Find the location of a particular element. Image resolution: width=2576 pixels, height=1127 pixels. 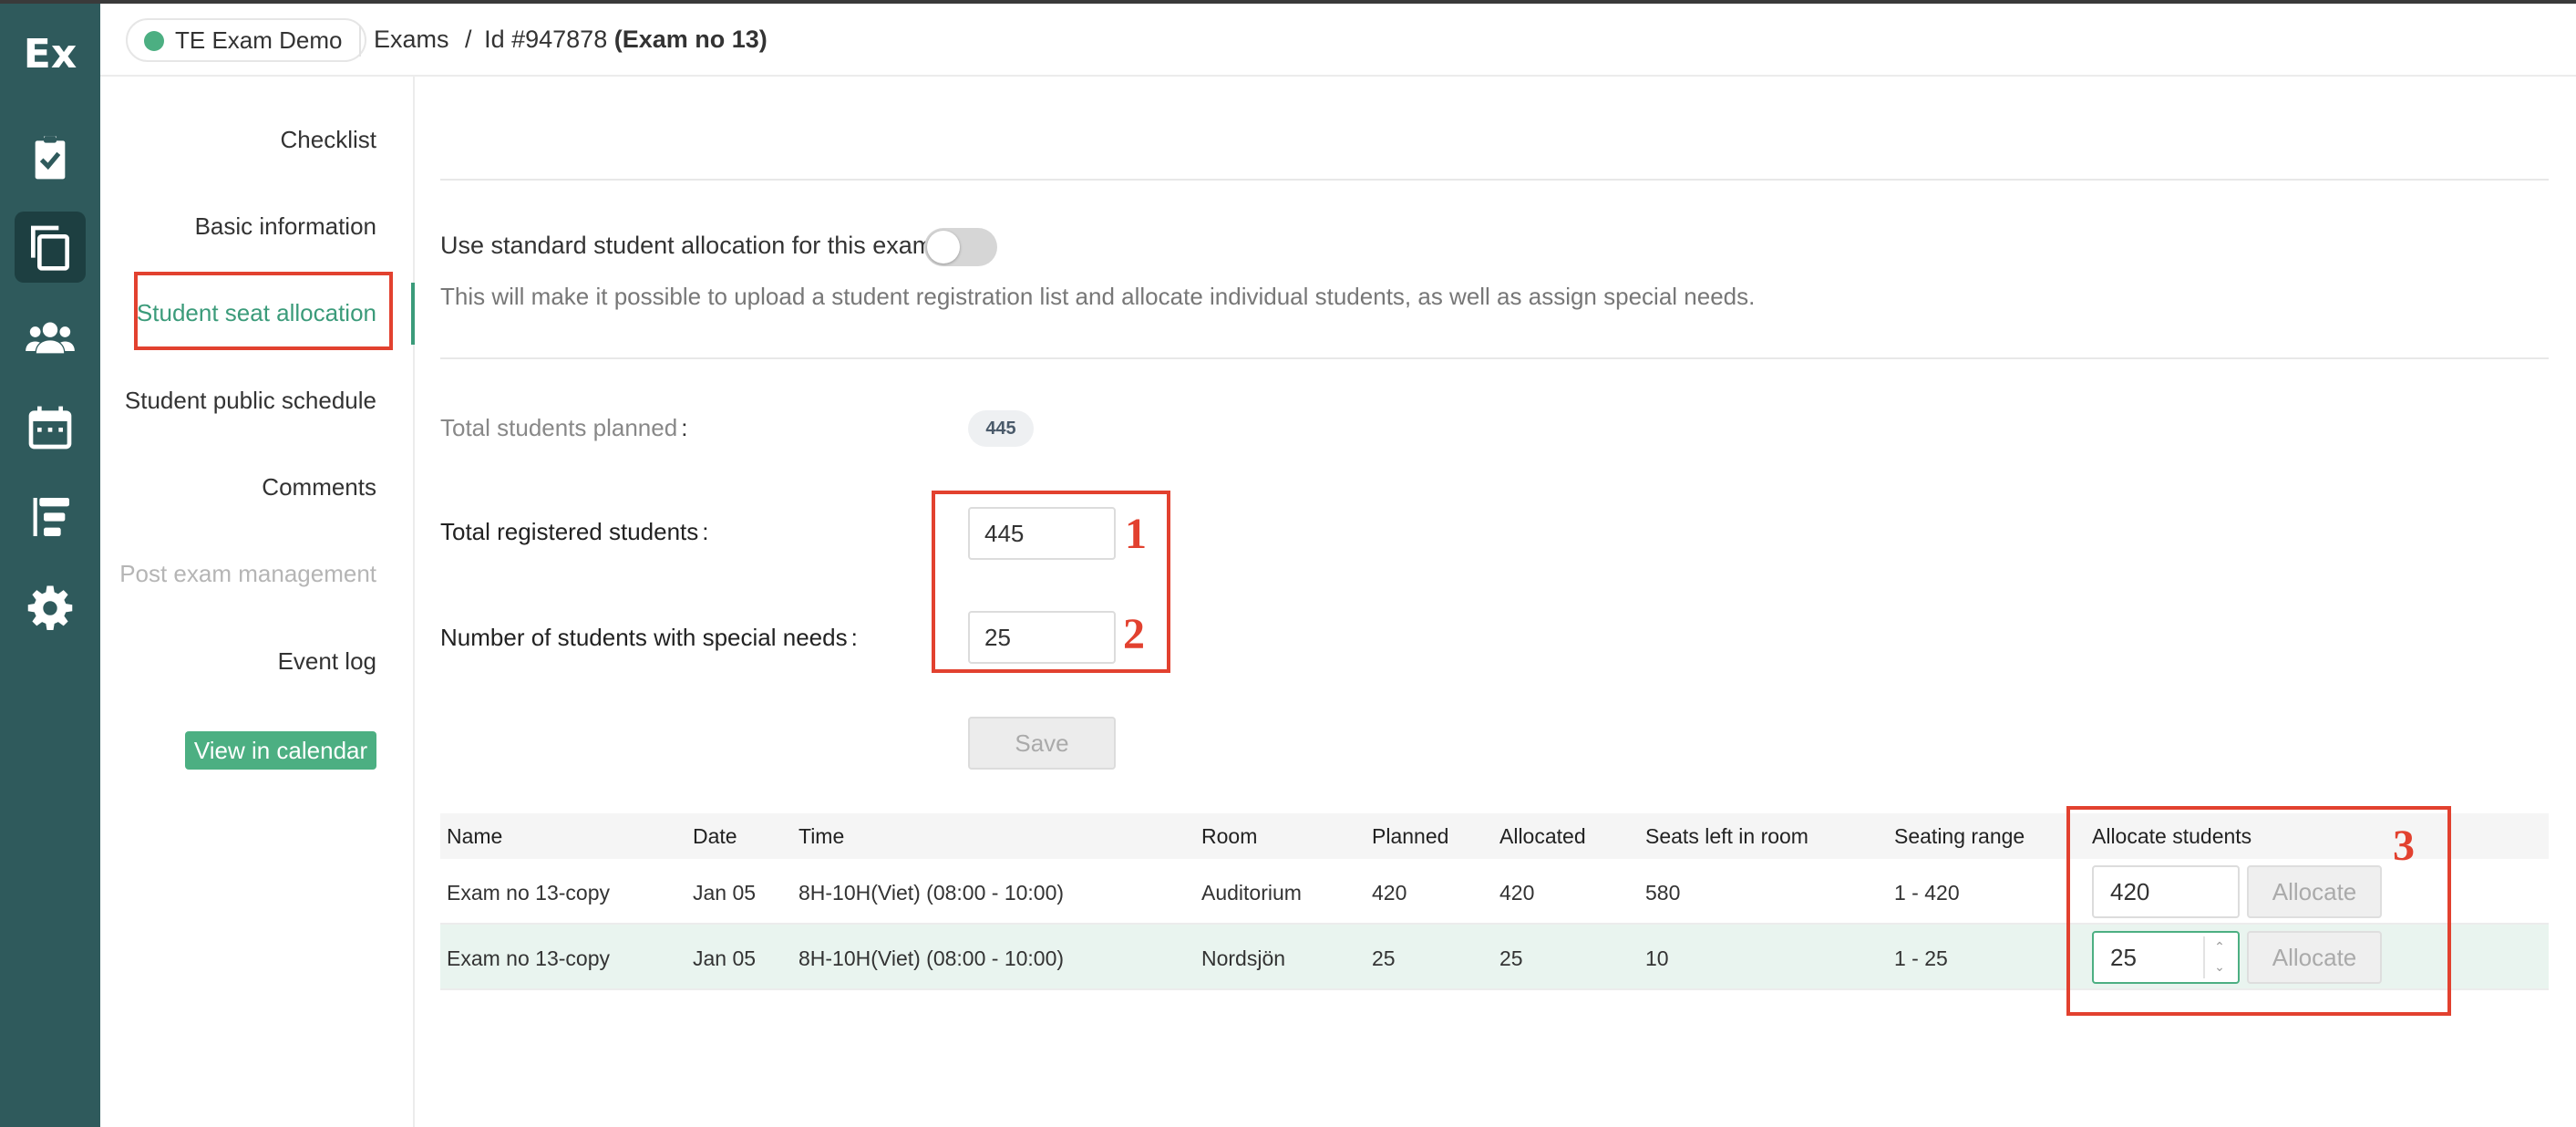

annotation-marker-2: 2 is located at coordinates (1134, 634).